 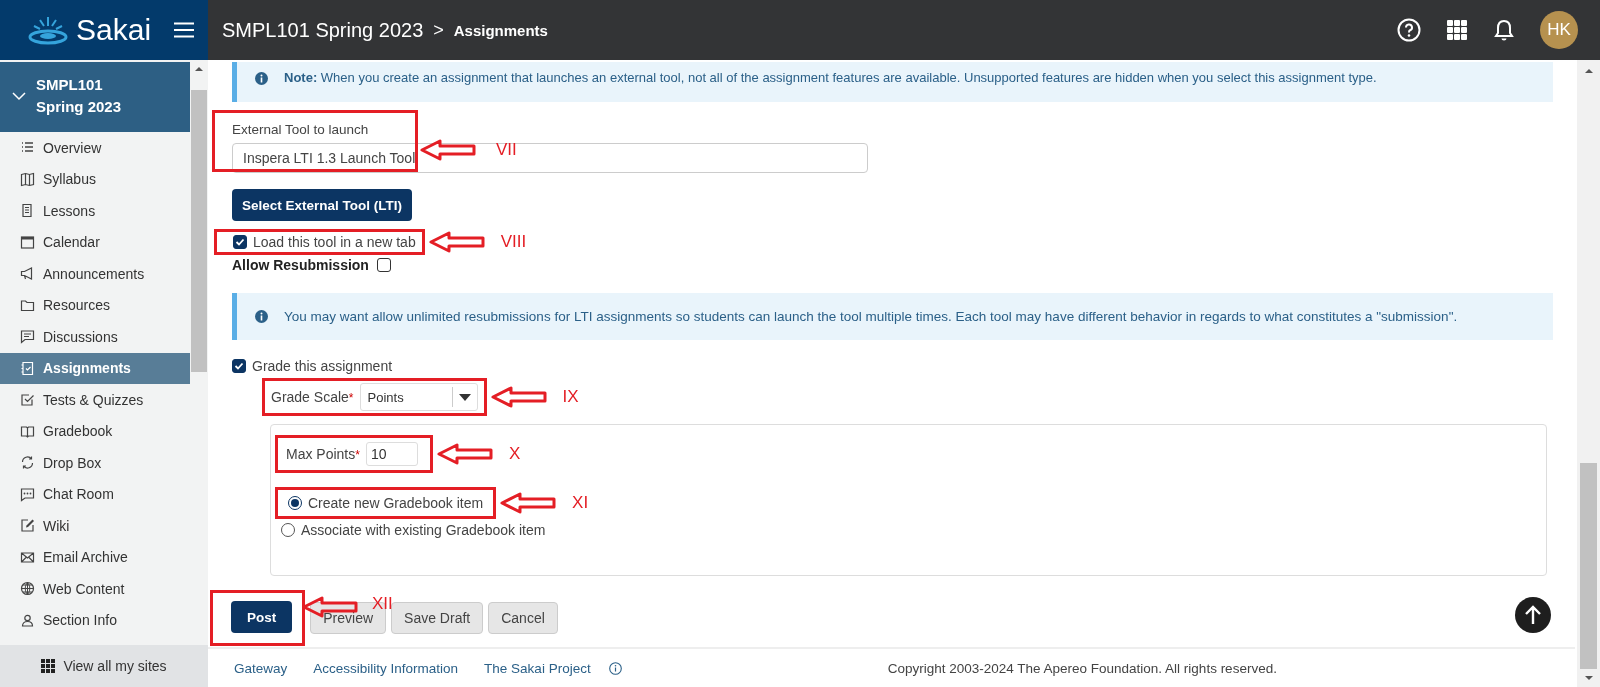 What do you see at coordinates (1588, 678) in the screenshot?
I see `scroll-down-icon` at bounding box center [1588, 678].